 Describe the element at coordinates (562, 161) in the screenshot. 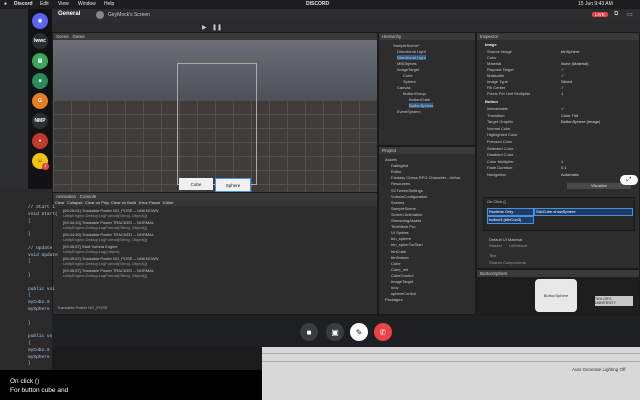

I see `button-field-value: 1` at that location.